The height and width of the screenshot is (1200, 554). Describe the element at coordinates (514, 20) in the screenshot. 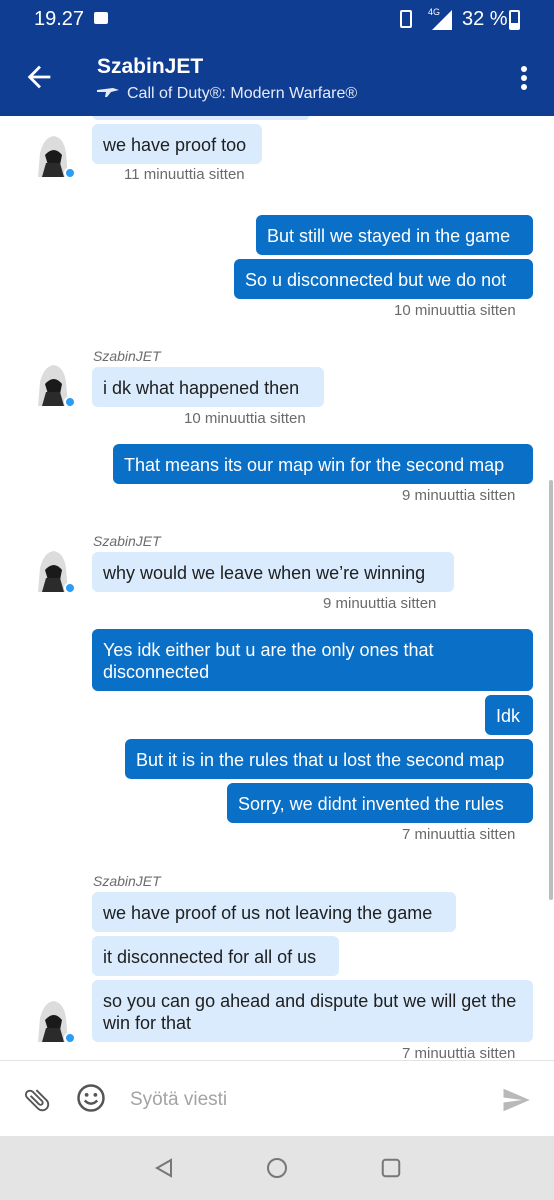

I see `battery-icon` at that location.